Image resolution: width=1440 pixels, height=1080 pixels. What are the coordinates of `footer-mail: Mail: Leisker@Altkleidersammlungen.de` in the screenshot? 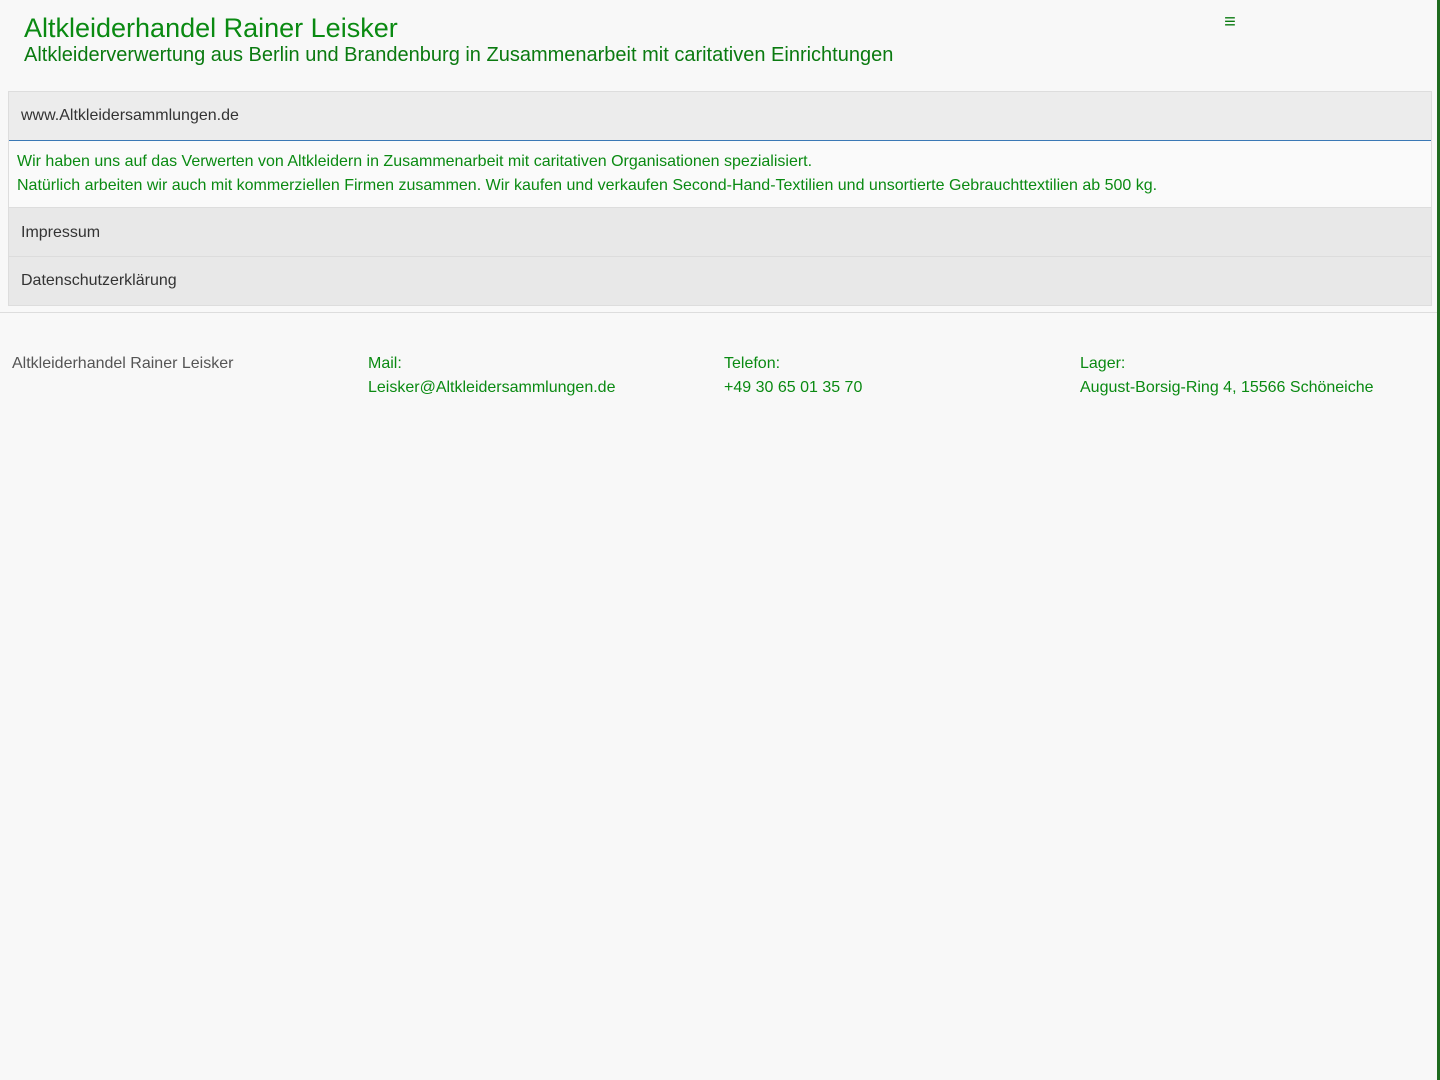 It's located at (534, 376).